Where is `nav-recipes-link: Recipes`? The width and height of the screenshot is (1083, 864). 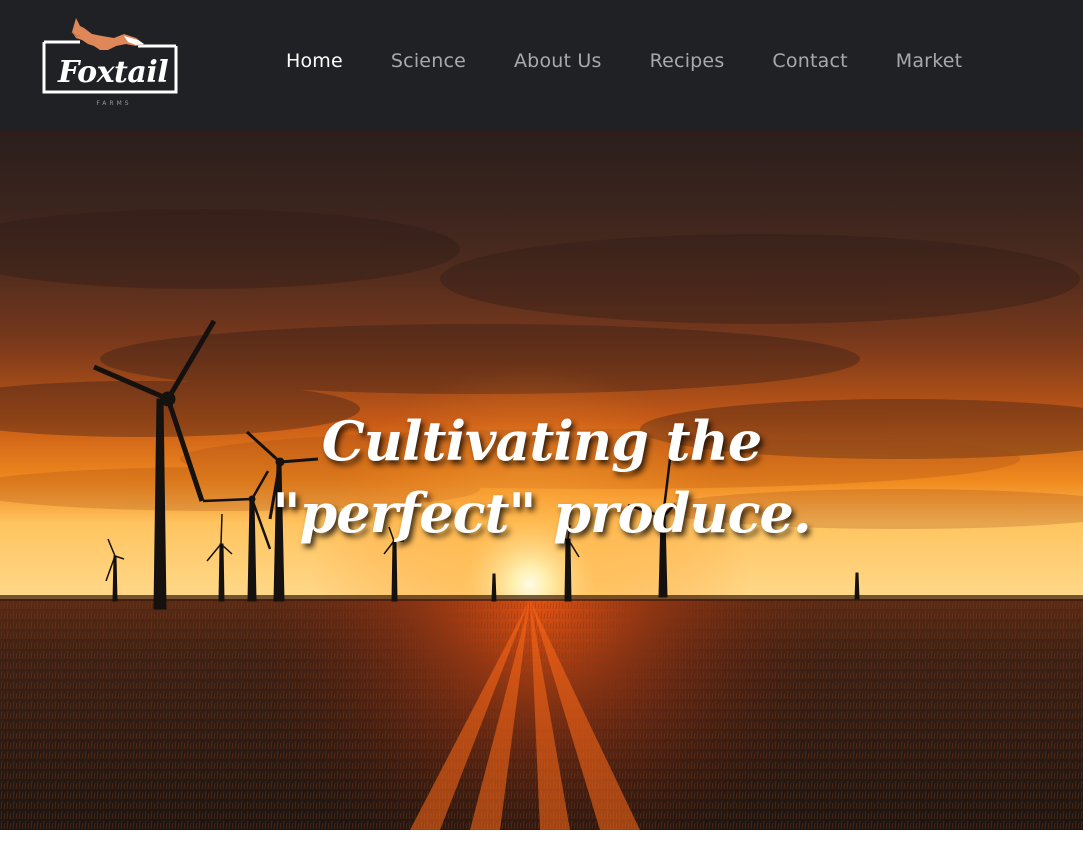
nav-recipes-link: Recipes is located at coordinates (687, 61).